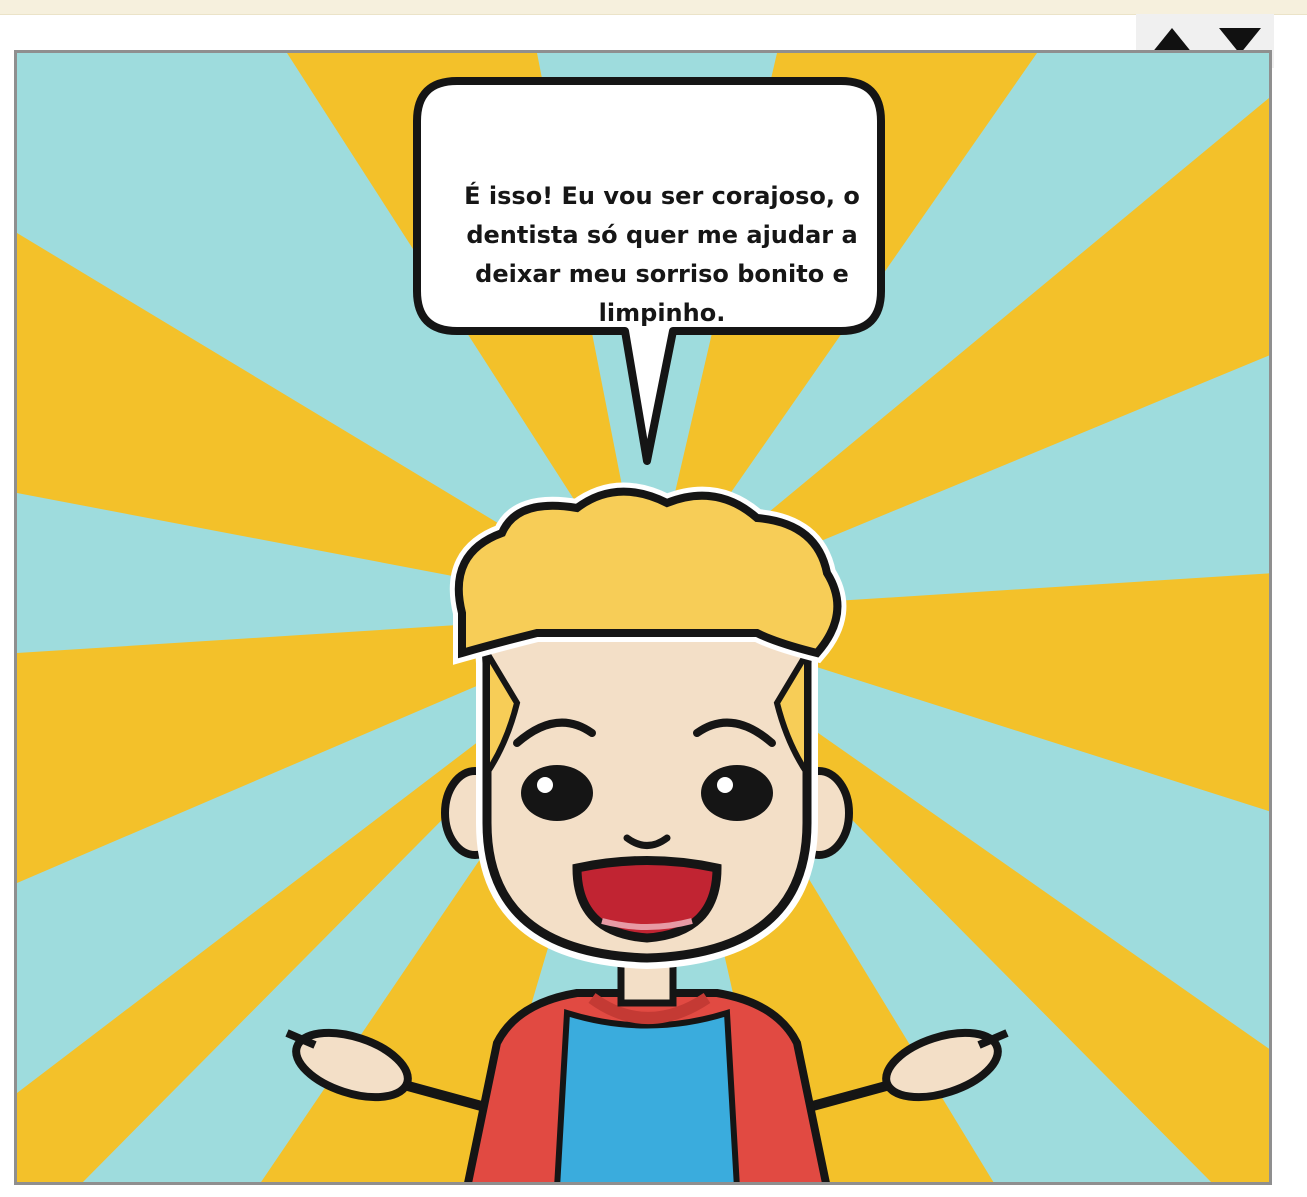 This screenshot has width=1307, height=1197. What do you see at coordinates (648, 726) in the screenshot?
I see `character-head` at bounding box center [648, 726].